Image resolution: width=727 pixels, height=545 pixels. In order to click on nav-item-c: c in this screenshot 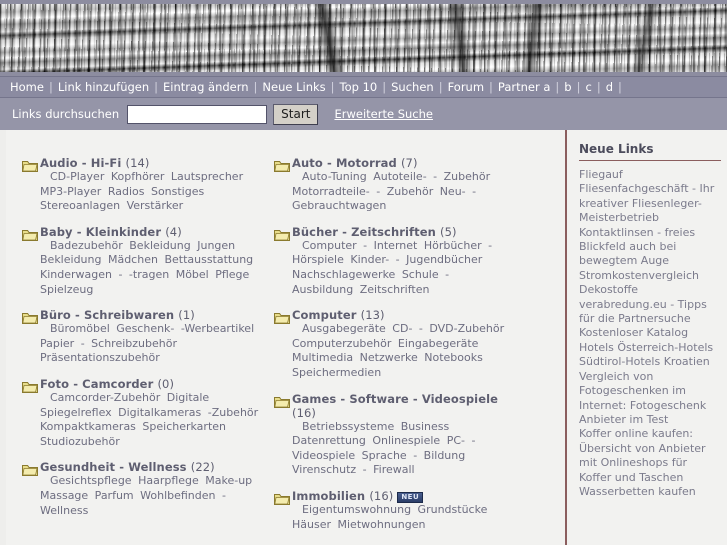, I will do `click(588, 87)`.